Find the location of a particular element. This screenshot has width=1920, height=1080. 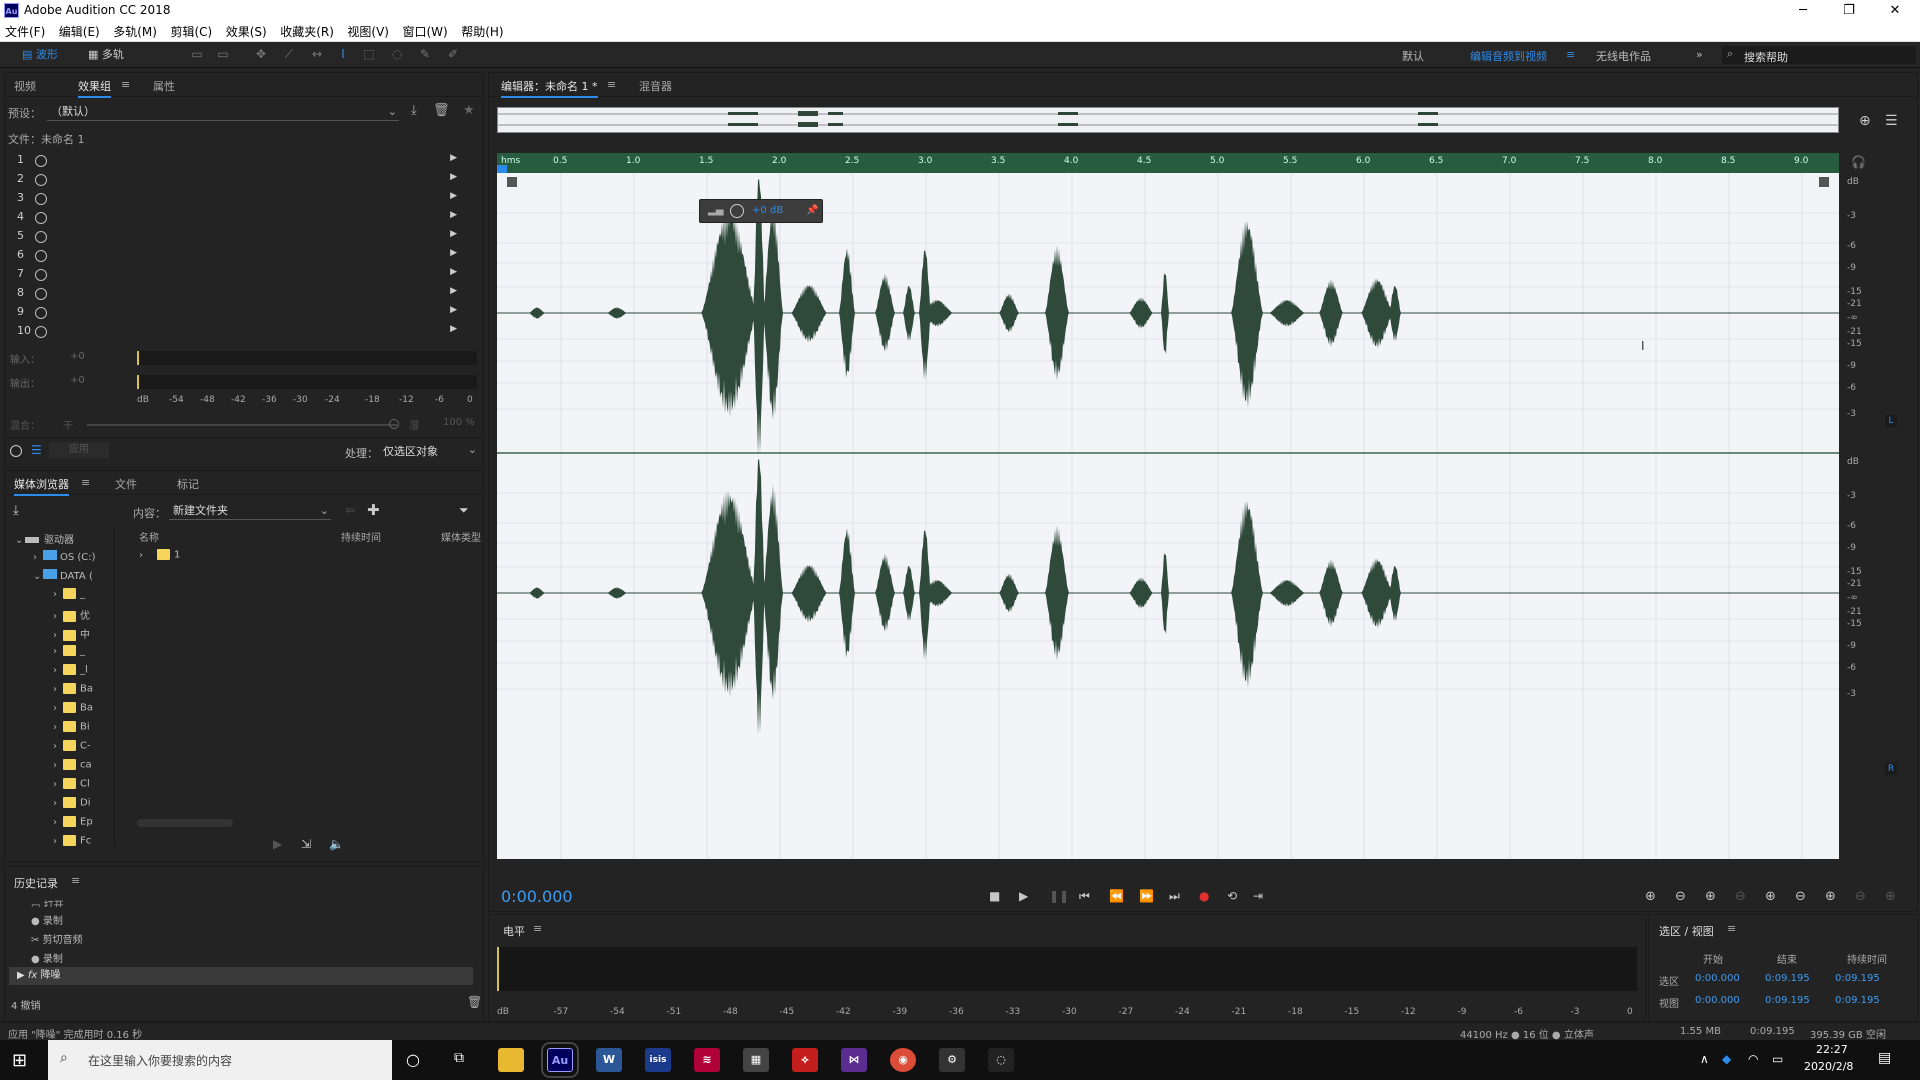

pin-icon: 📌 is located at coordinates (812, 210).